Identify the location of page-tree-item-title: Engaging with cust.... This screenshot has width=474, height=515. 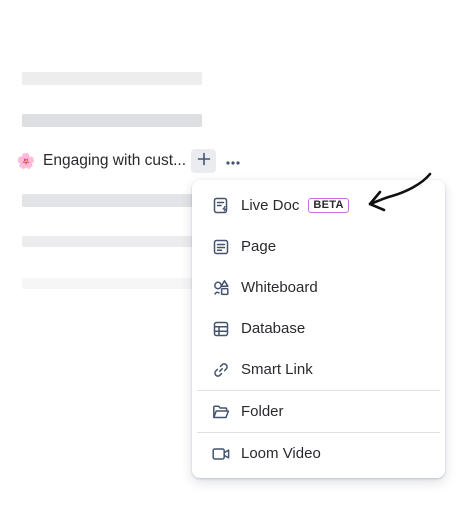
(115, 160).